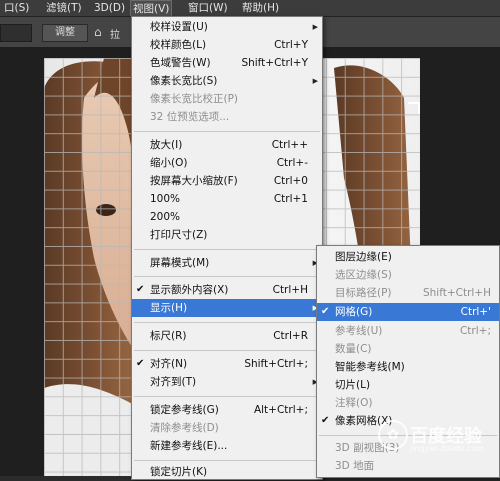 The height and width of the screenshot is (481, 500). I want to click on submenu-item-guides: 参考线(U) Ctrl+;, so click(413, 331).